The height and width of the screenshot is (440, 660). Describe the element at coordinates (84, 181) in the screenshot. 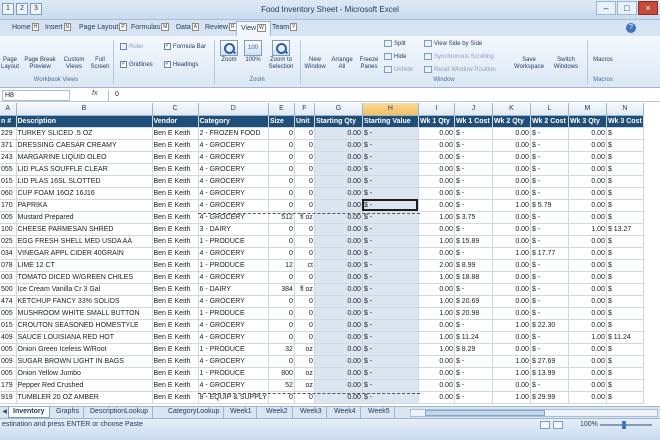

I see `cell: LID PLAS 16SL SLOTTED` at that location.